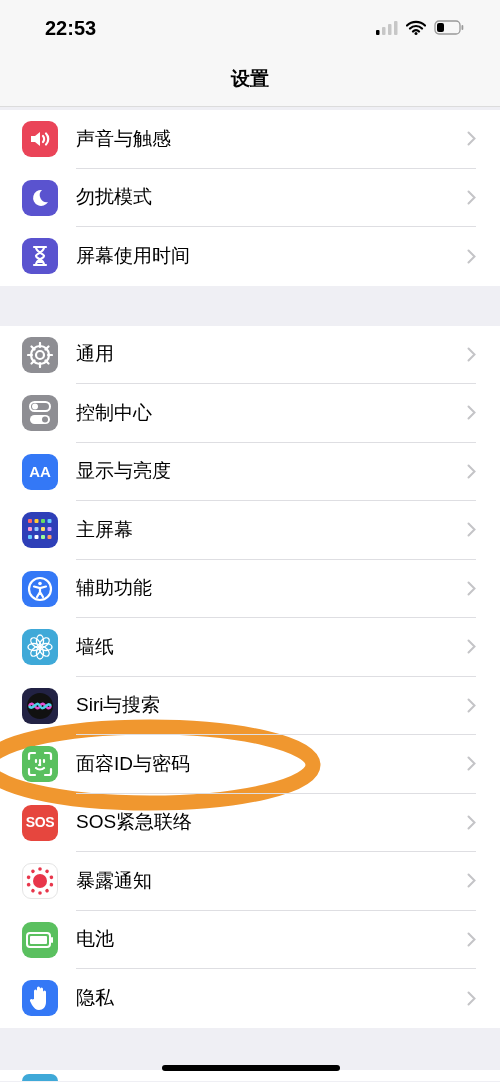 This screenshot has width=500, height=1082. What do you see at coordinates (105, 529) in the screenshot?
I see `row-label: 主屏幕` at bounding box center [105, 529].